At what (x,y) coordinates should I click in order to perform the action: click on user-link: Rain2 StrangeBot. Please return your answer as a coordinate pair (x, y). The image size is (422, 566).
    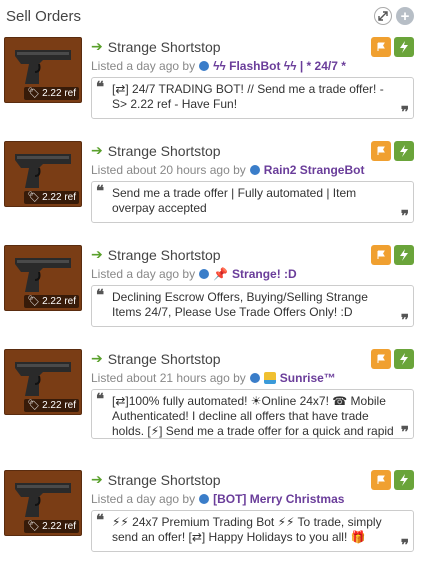
    Looking at the image, I should click on (314, 170).